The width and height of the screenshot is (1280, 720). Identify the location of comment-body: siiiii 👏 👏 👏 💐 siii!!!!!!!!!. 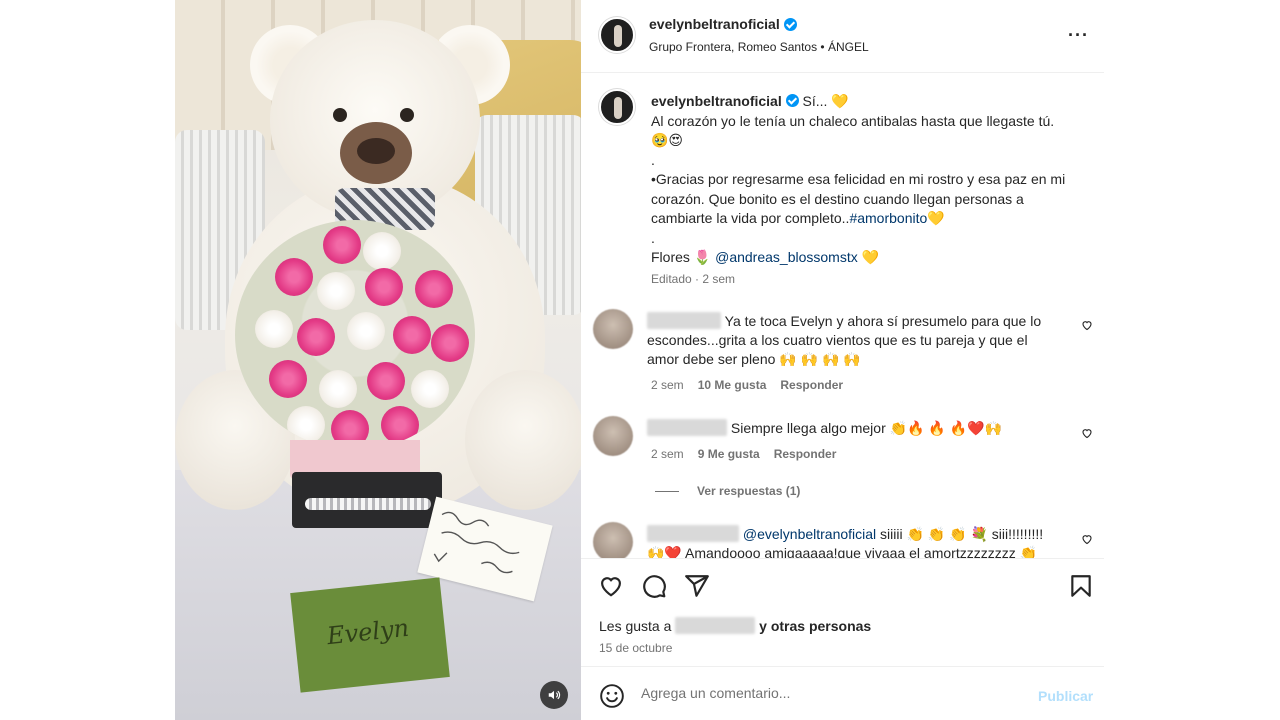
(960, 534).